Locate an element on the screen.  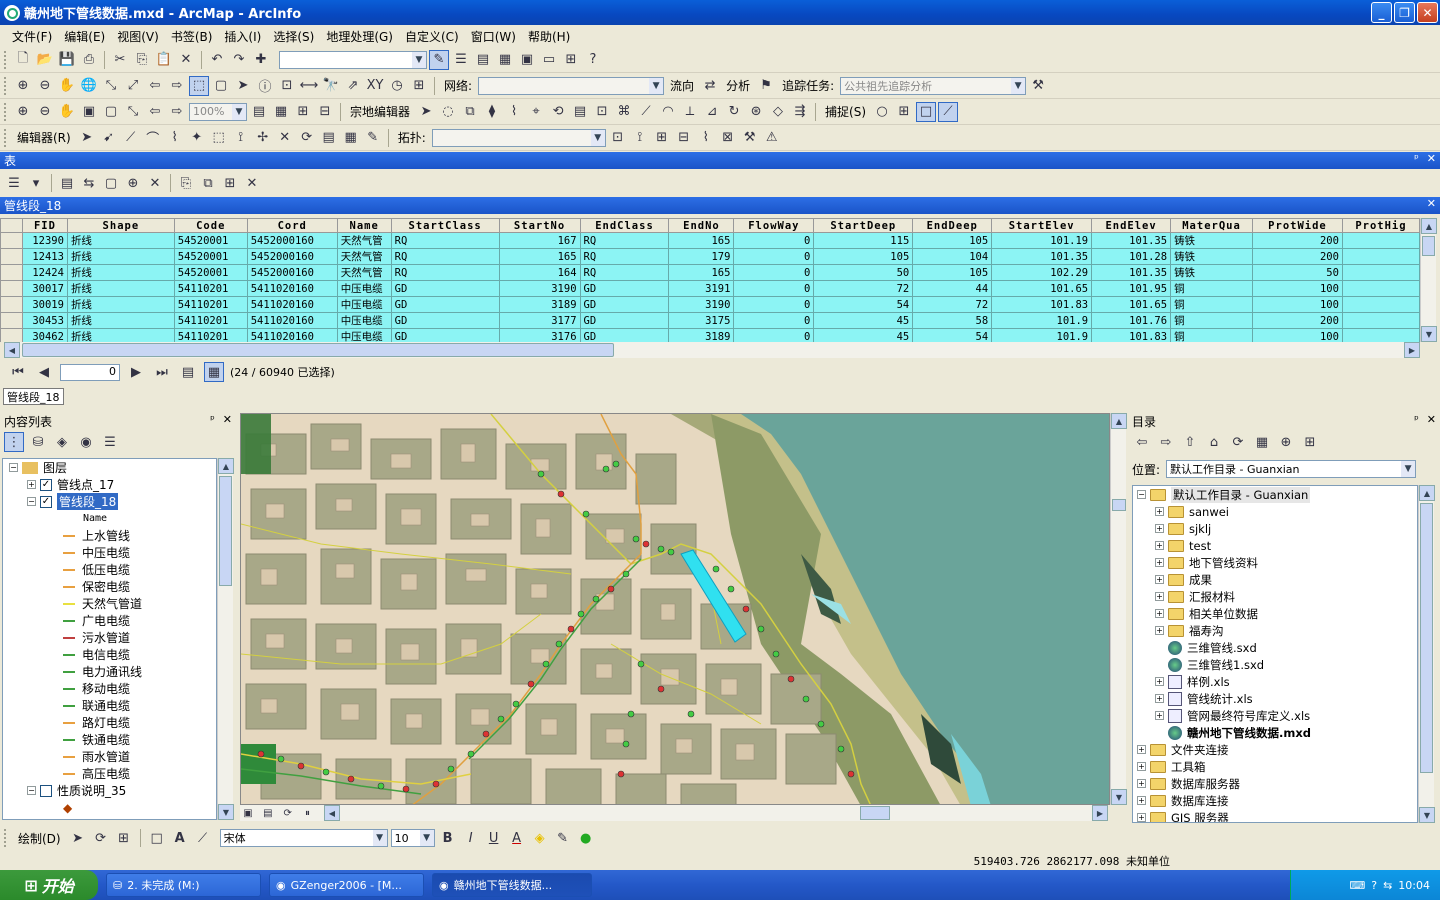
table-cell: 中压电缆 is located at coordinates (364, 335).